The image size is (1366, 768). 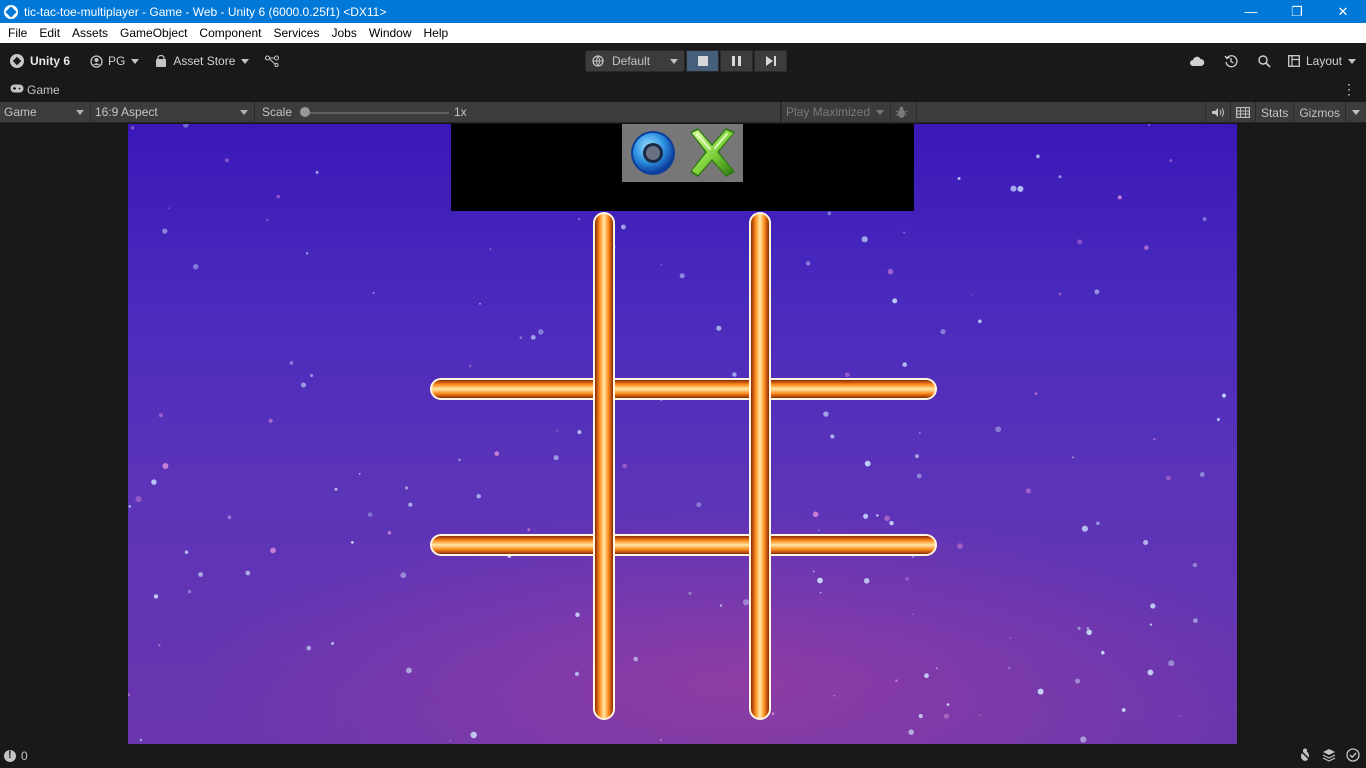 I want to click on menu-services: Services, so click(x=296, y=33).